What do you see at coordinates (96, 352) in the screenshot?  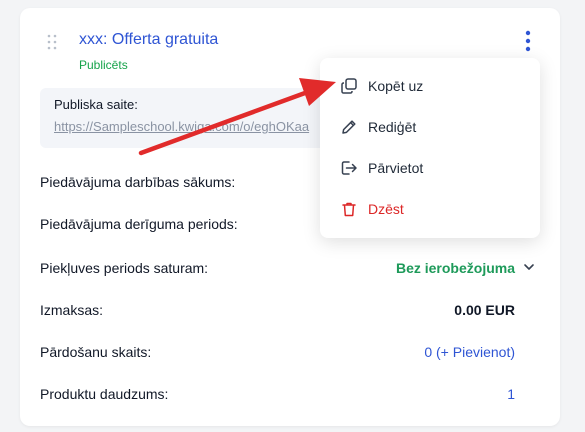 I see `sales-count-label: Pārdošanu skaits:` at bounding box center [96, 352].